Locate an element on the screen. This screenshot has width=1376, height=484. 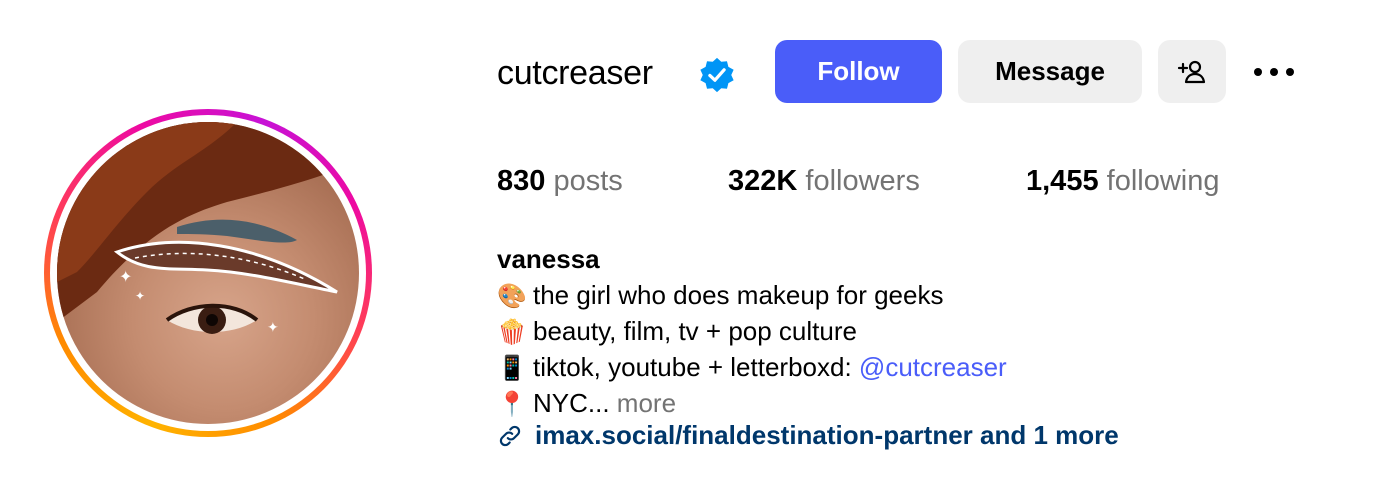
more-options-icon is located at coordinates (1274, 72).